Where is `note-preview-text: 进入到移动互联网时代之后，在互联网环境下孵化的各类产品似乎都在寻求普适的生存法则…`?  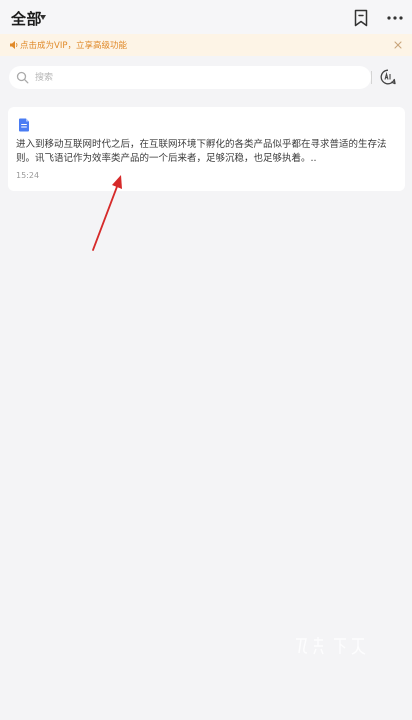
note-preview-text: 进入到移动互联网时代之后，在互联网环境下孵化的各类产品似乎都在寻求普适的生存法则… is located at coordinates (201, 151).